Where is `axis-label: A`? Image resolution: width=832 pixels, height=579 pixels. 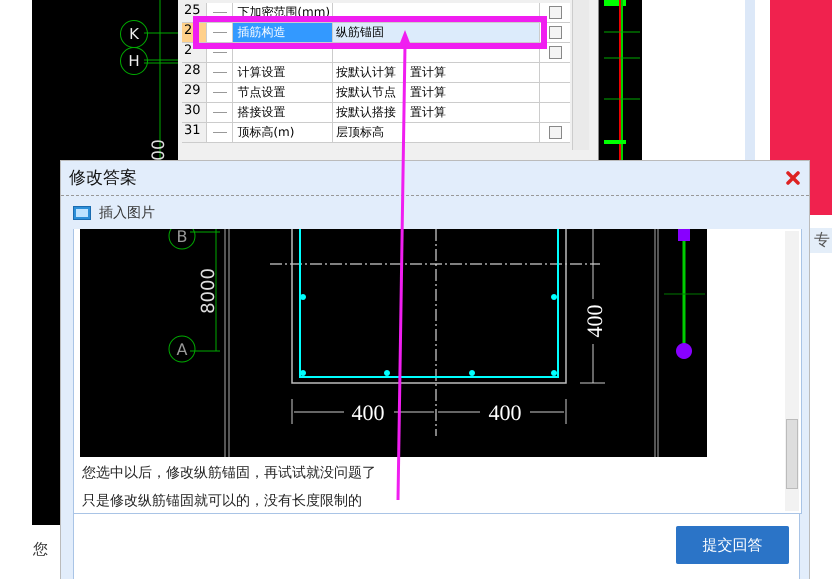
axis-label: A is located at coordinates (182, 350).